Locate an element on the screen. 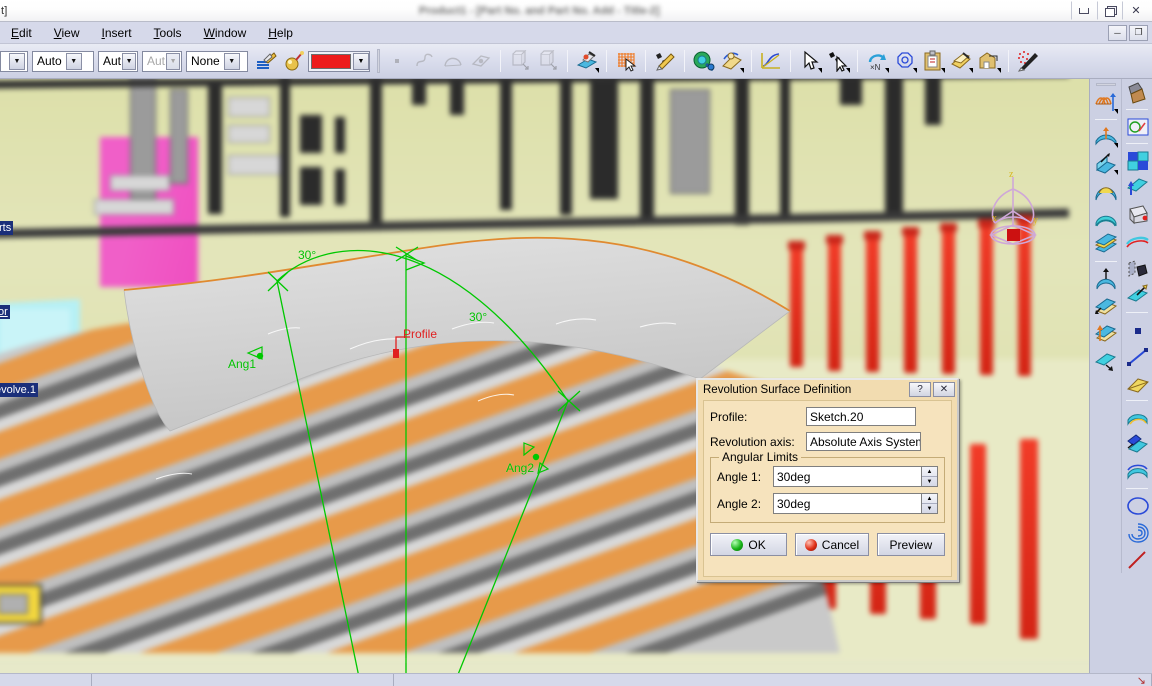 This screenshot has height=686, width=1152. sketcher-icon is located at coordinates (587, 61).